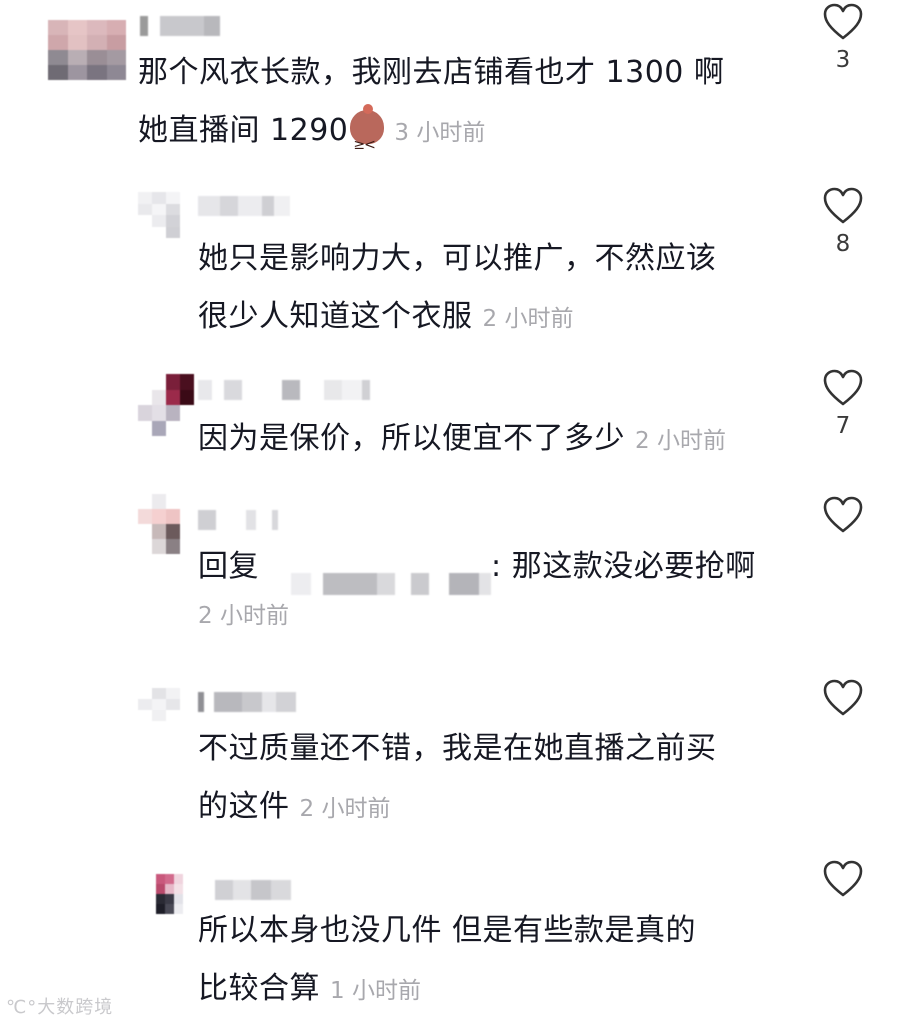 This screenshot has height=1025, width=900. Describe the element at coordinates (22, 1007) in the screenshot. I see `watermark-logo-icon: ℃°` at that location.